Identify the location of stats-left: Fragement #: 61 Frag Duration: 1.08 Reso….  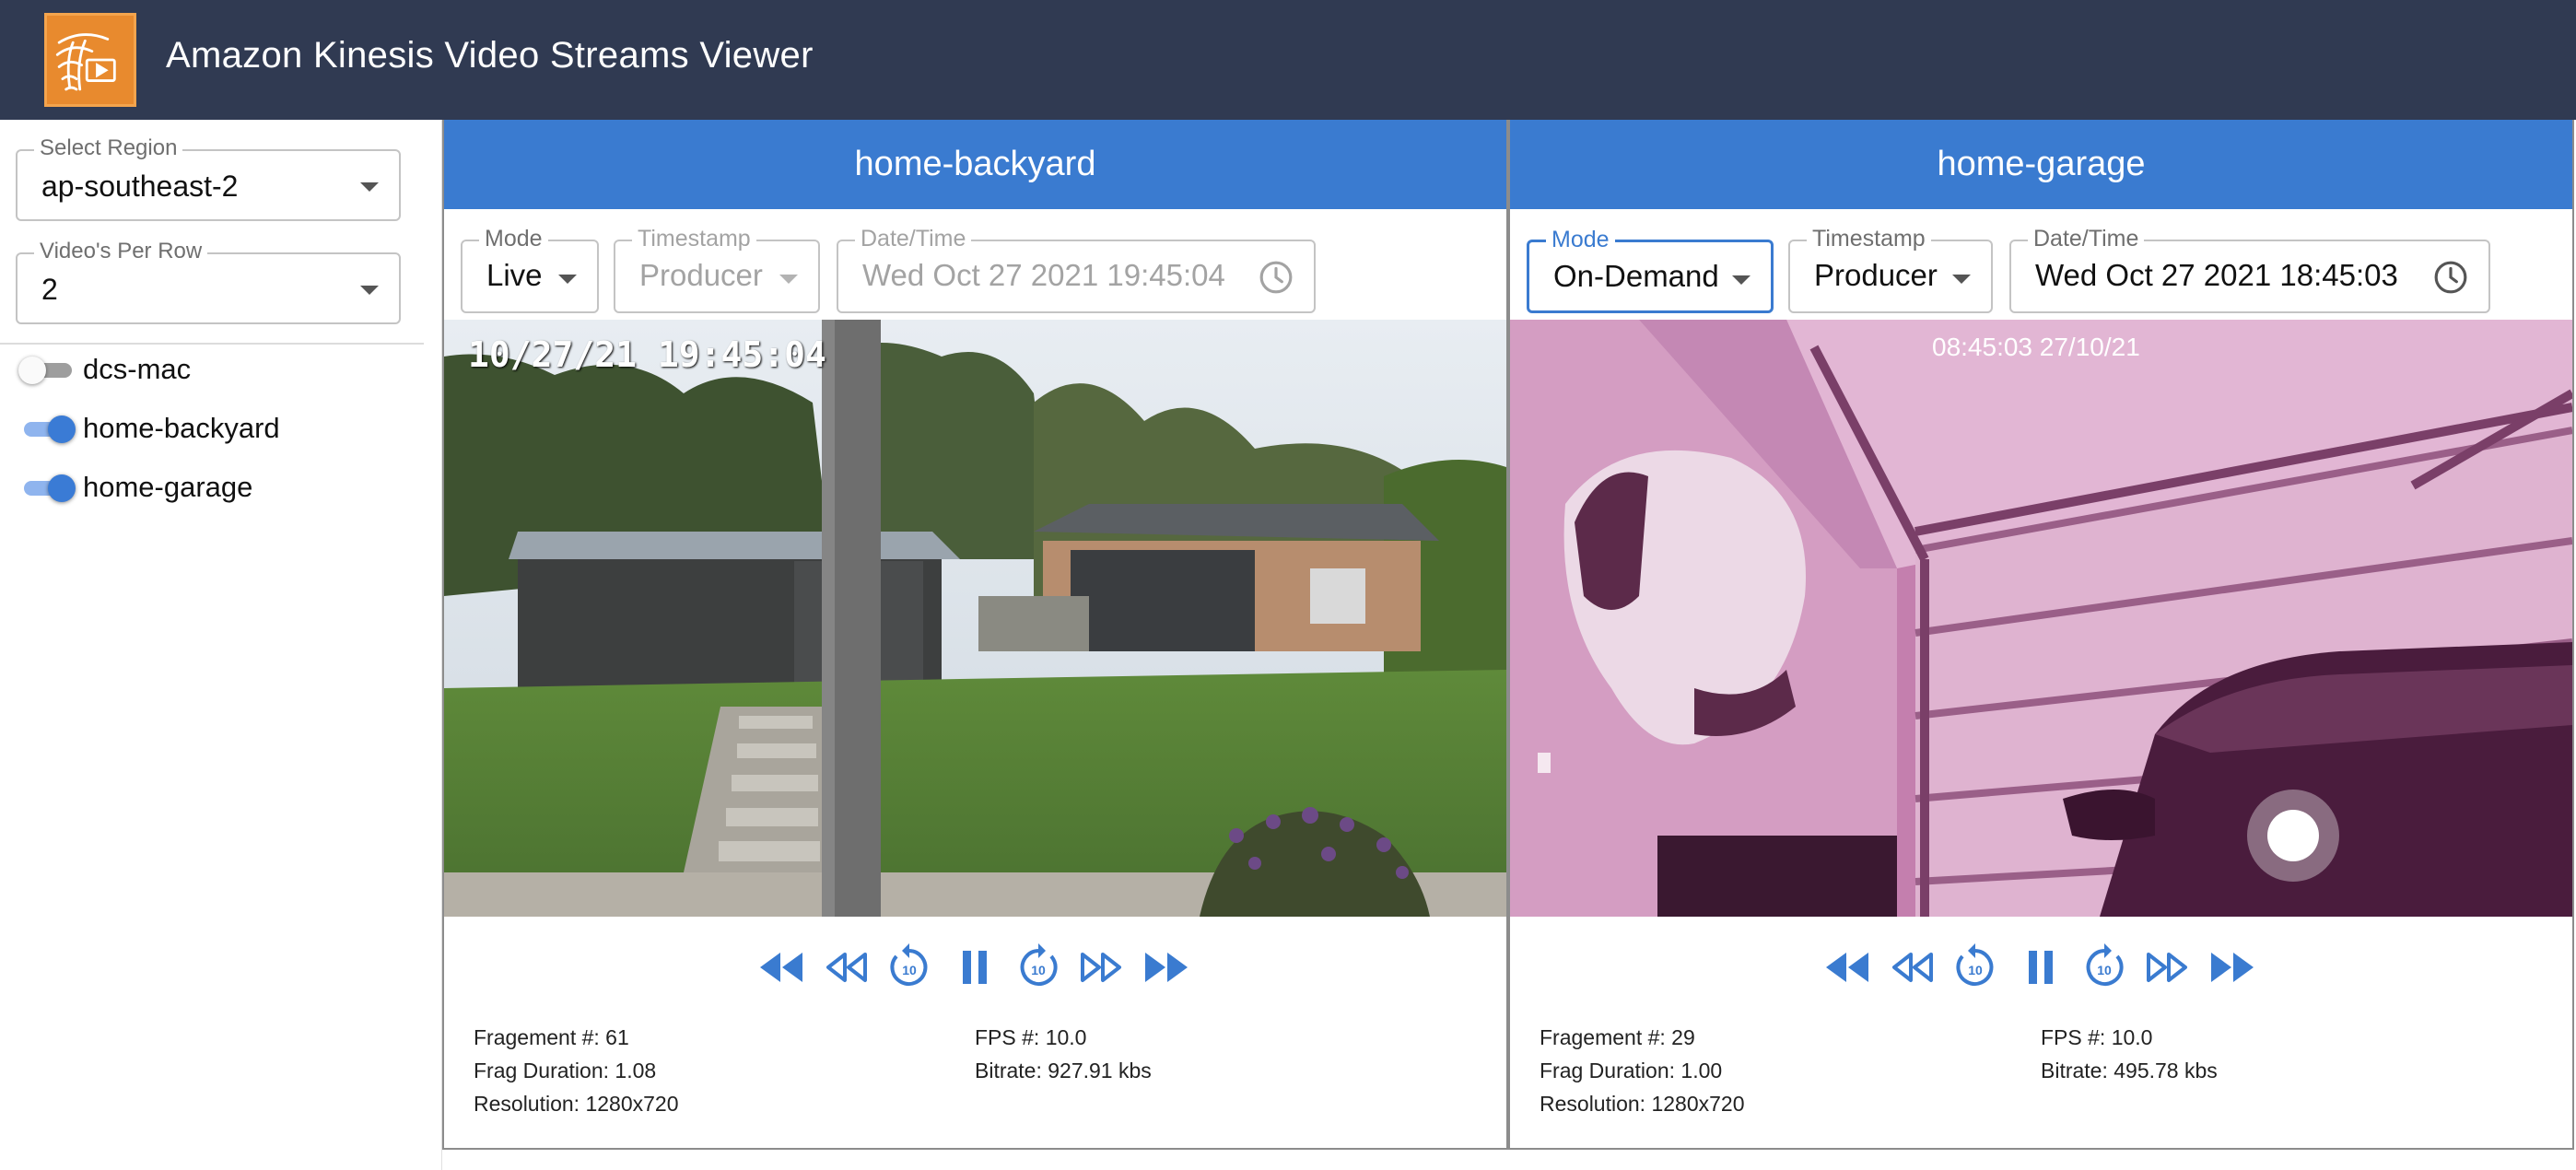
(576, 1070).